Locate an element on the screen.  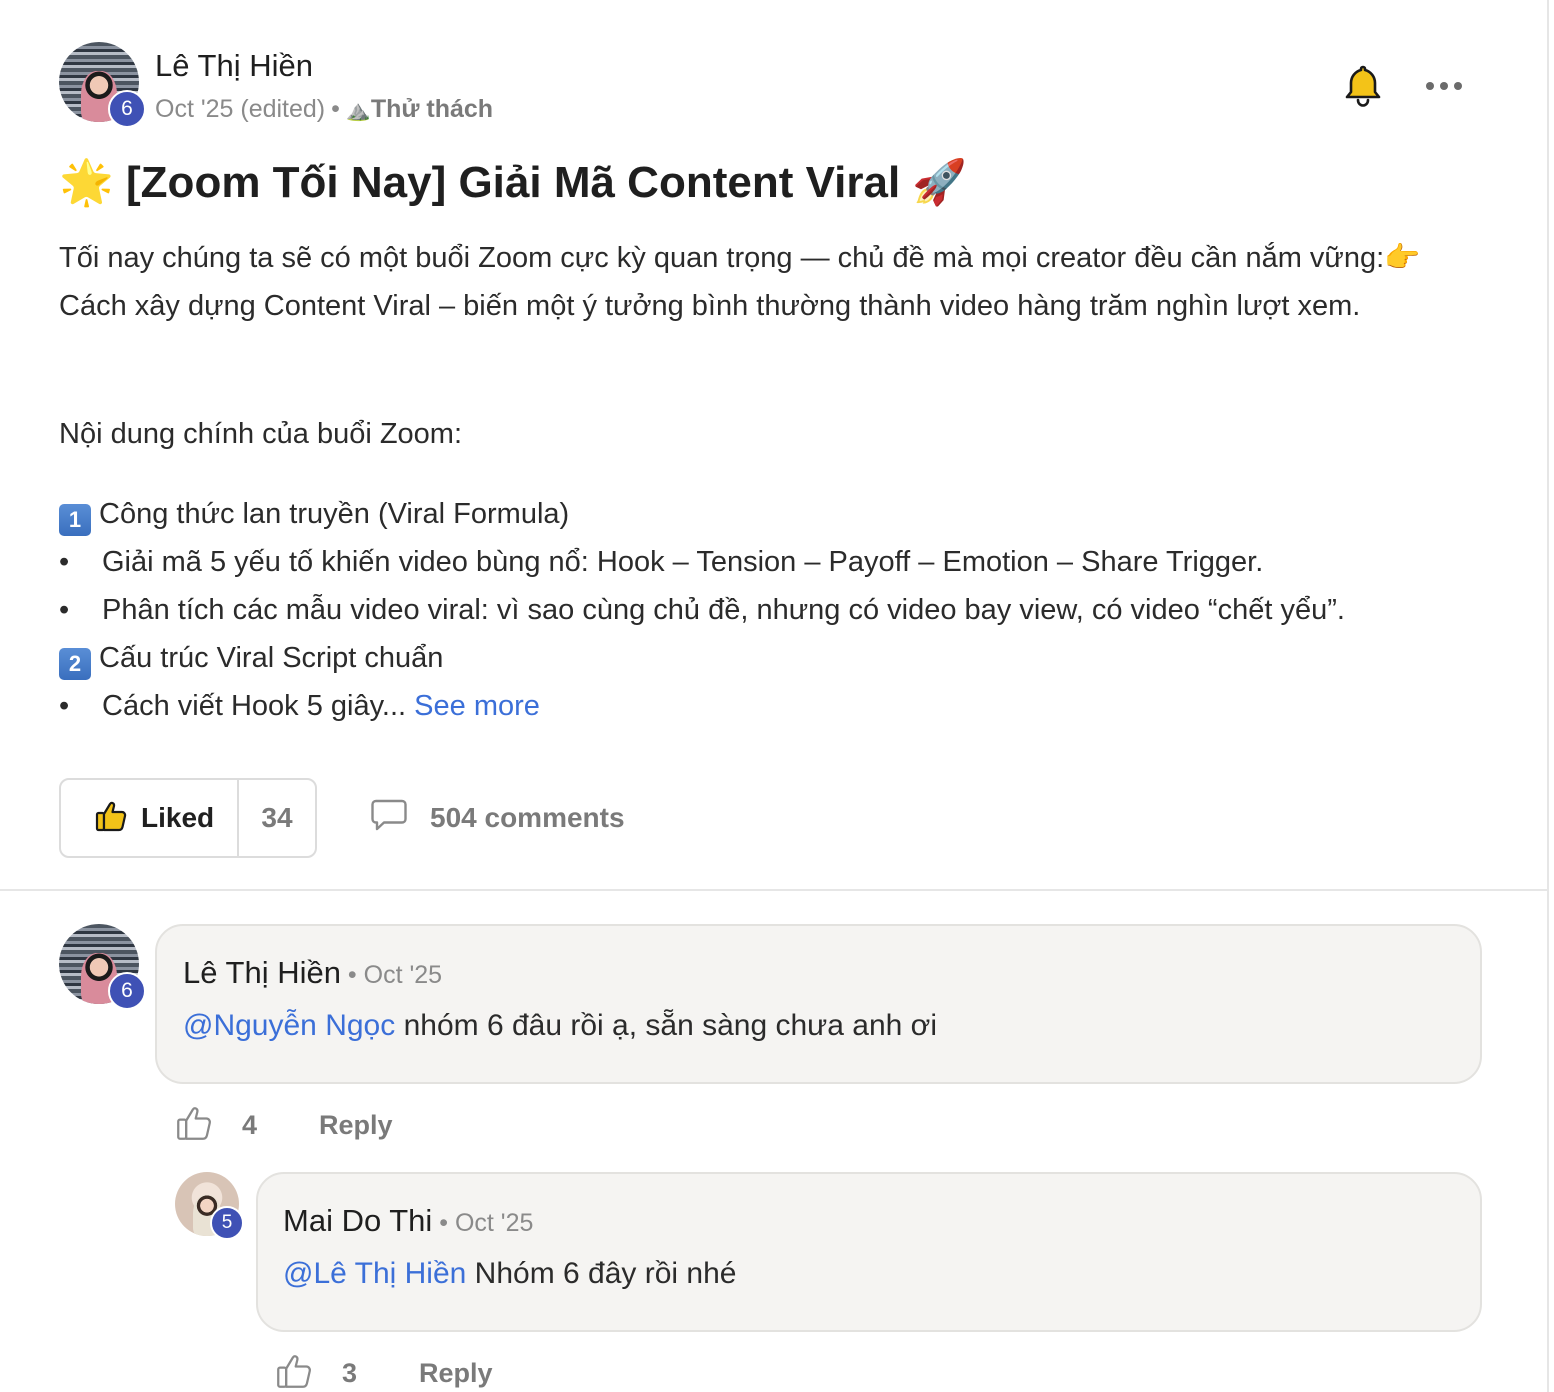
post-meta: Oct '25 (edited) • ⛰️Thử thách is located at coordinates (324, 109).